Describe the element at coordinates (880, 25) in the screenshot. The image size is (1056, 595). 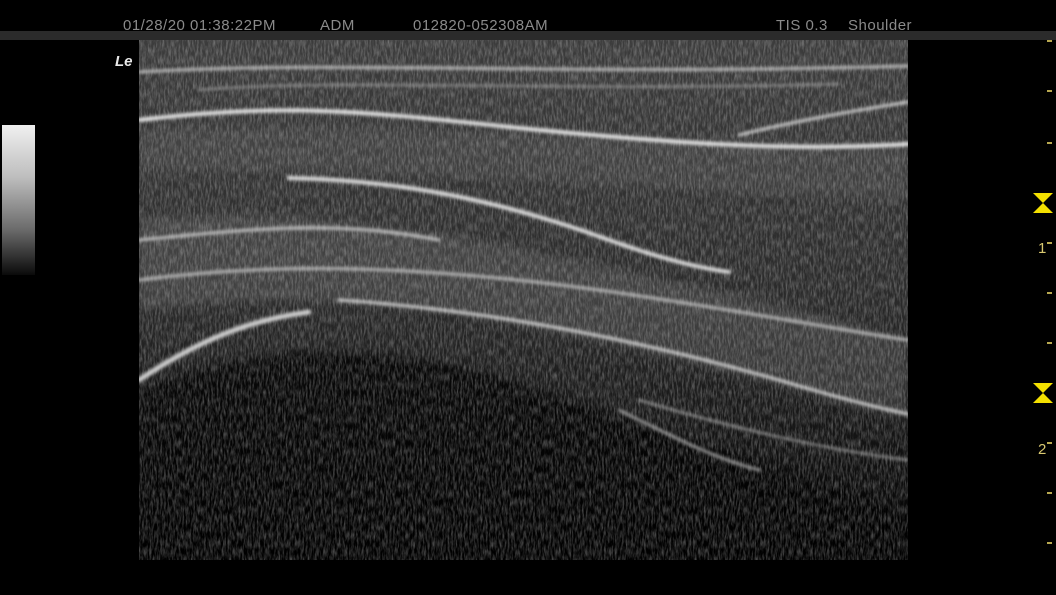
I see `header-exam: Shoulder` at that location.